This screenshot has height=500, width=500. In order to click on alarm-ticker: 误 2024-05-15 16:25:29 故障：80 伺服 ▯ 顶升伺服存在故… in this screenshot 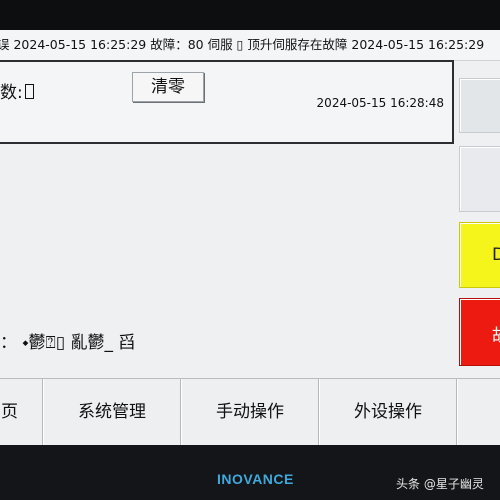, I will do `click(250, 45)`.